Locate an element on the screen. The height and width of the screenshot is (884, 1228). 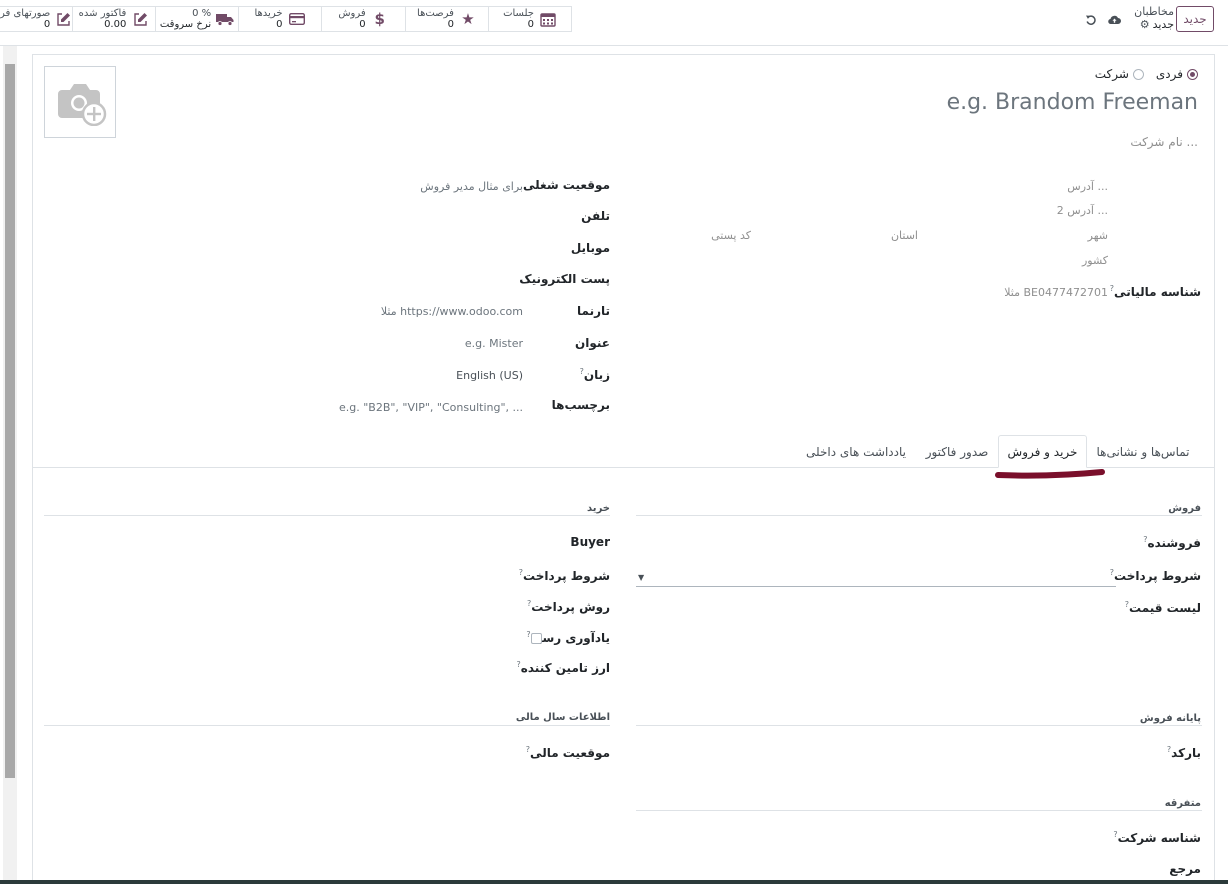
job-position-label: موقعیت شغلی is located at coordinates (566, 185).